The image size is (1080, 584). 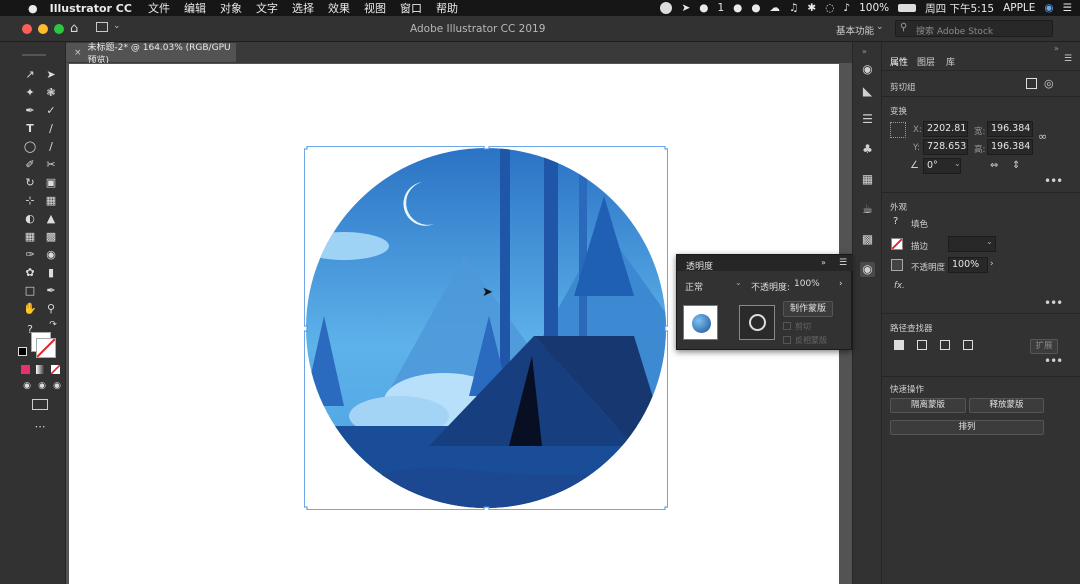 I want to click on curvature-tool-icon: ✓, so click(x=51, y=111).